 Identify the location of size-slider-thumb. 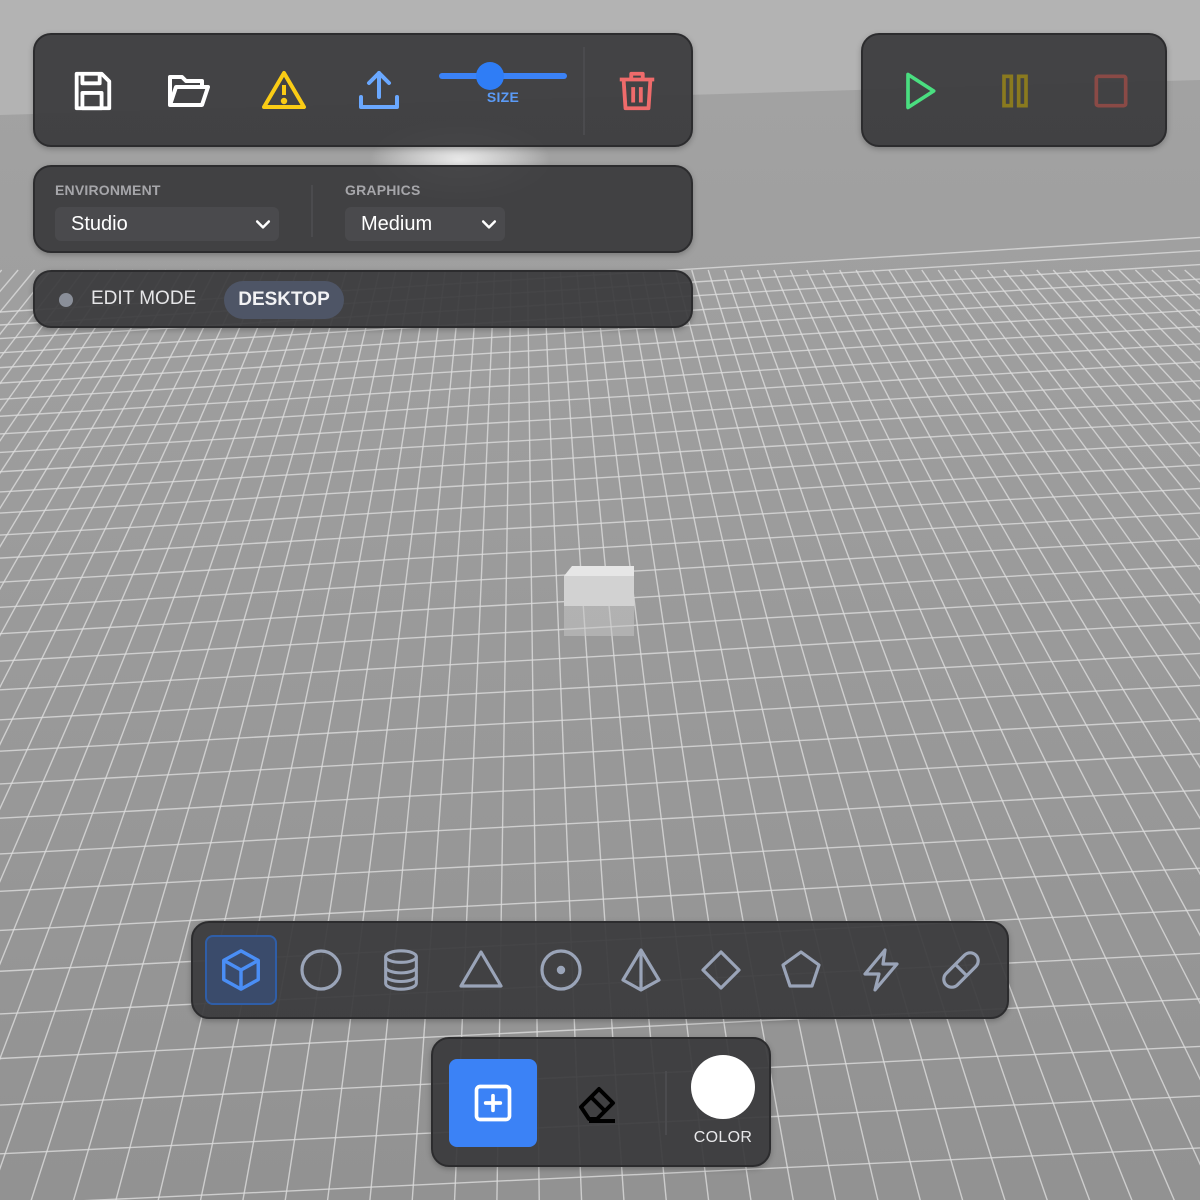
(490, 76).